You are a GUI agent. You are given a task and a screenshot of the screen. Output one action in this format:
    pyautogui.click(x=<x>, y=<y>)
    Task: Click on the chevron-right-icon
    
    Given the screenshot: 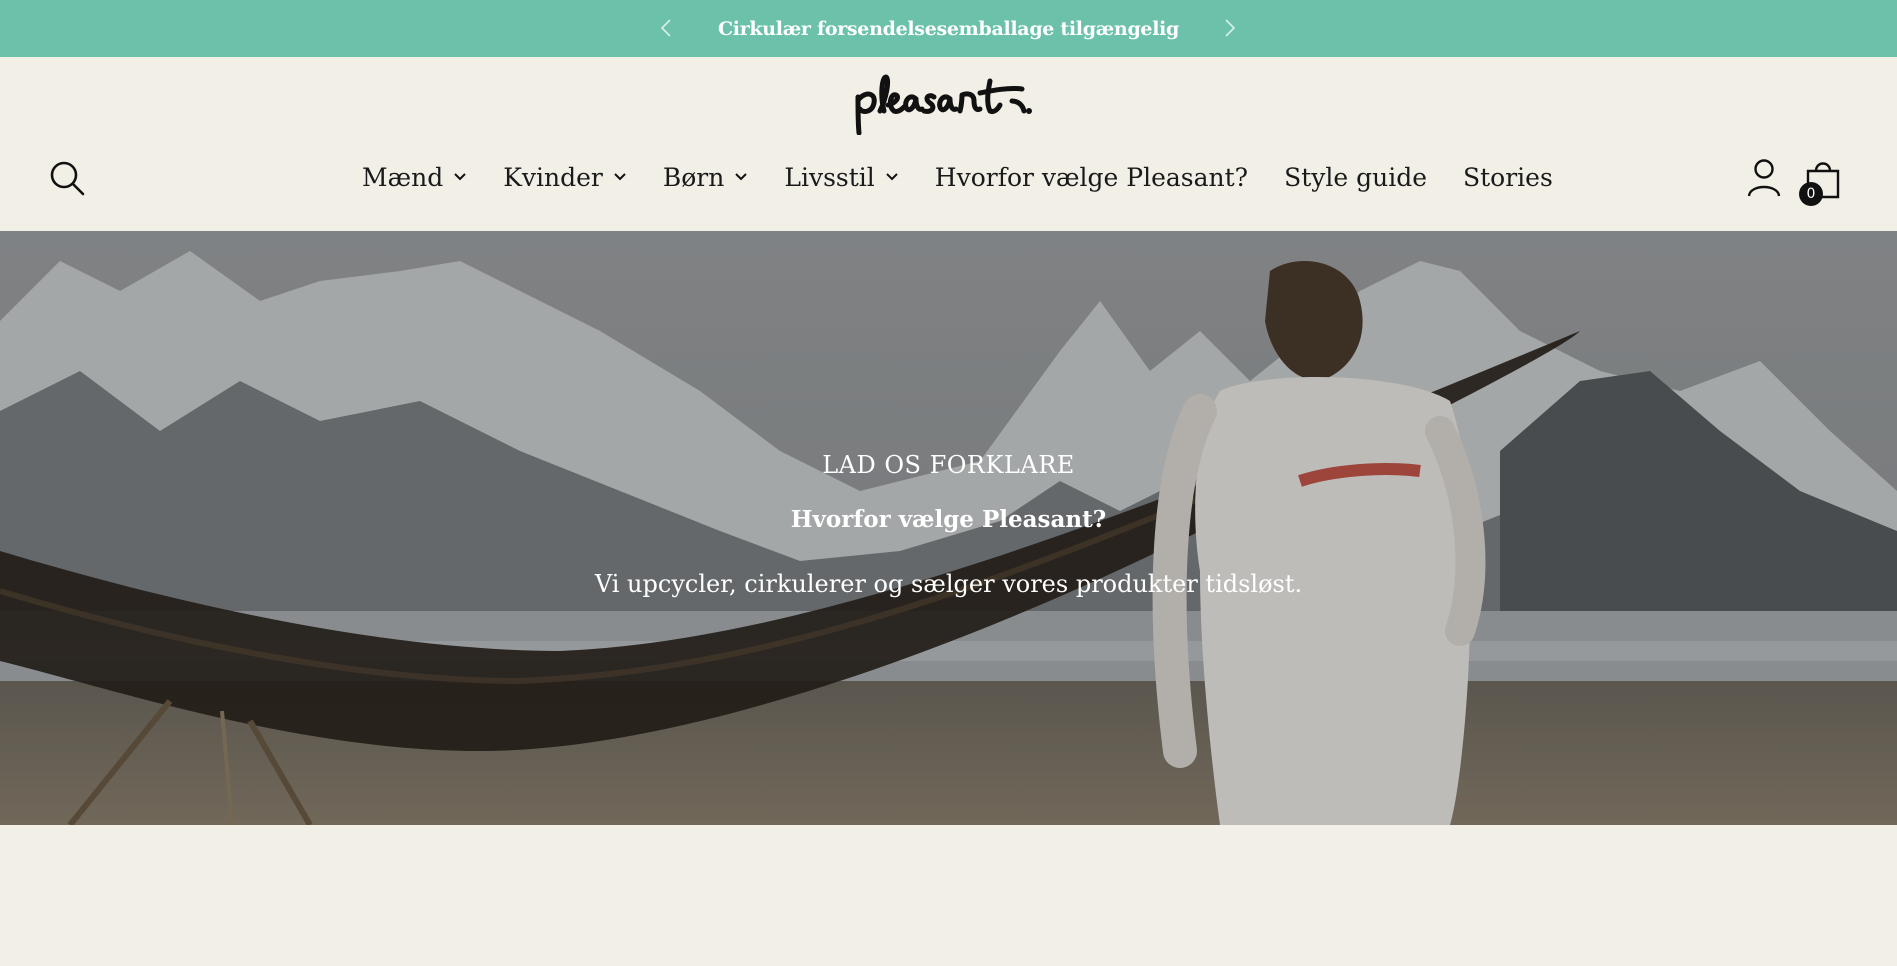 What is the action you would take?
    pyautogui.click(x=1230, y=28)
    